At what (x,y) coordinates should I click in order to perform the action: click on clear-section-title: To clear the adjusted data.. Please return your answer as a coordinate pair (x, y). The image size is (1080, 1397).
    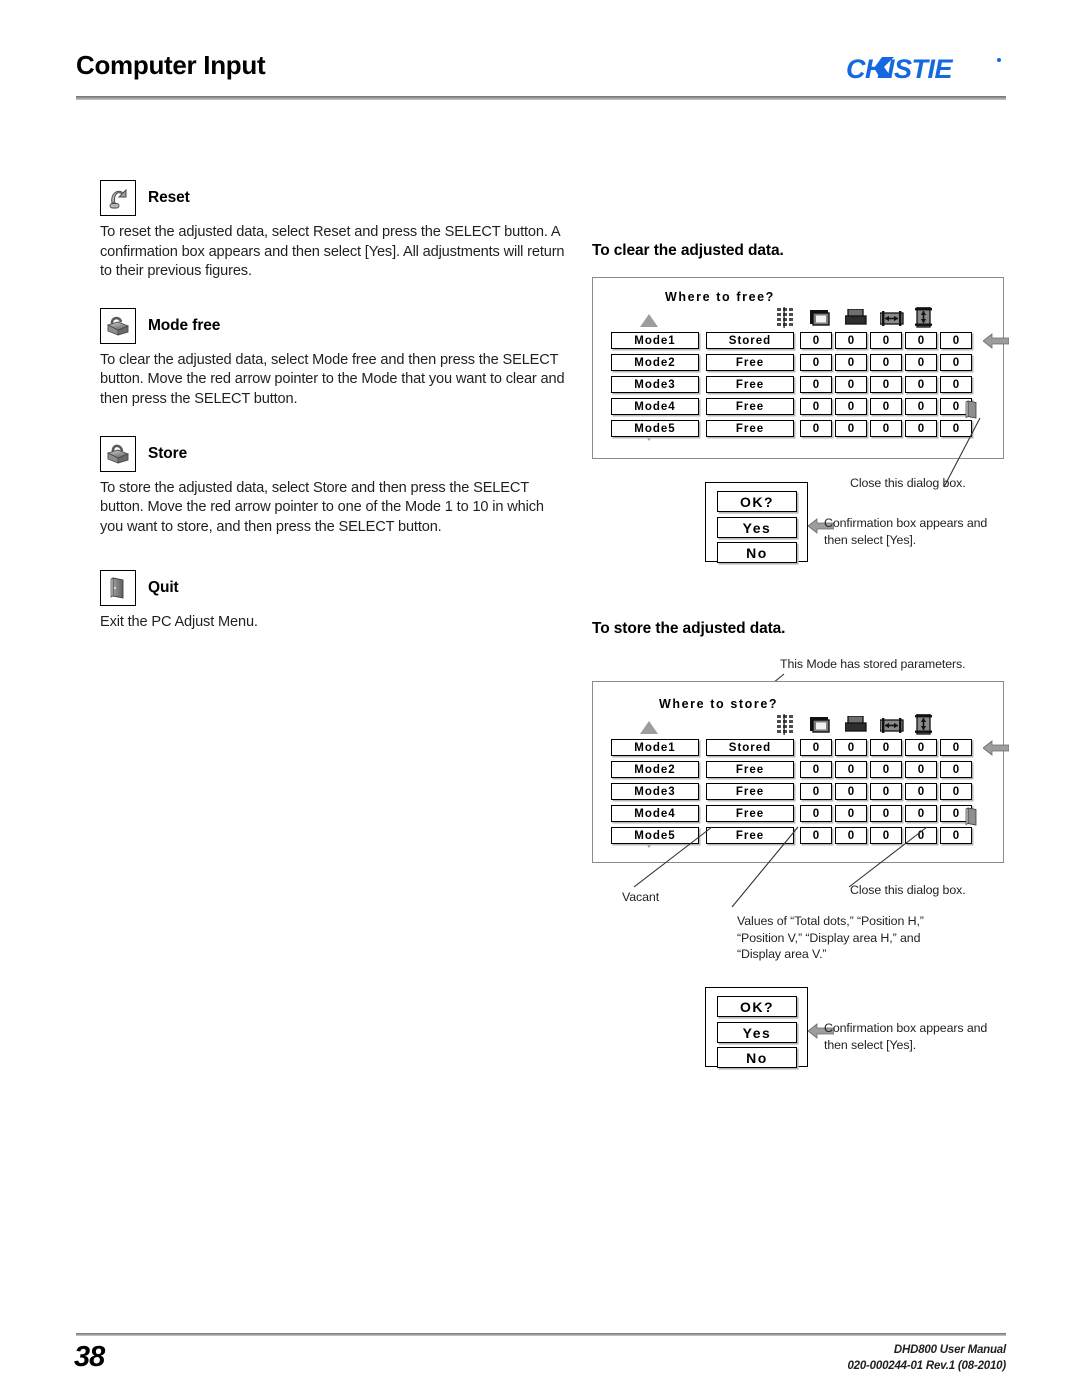
    Looking at the image, I should click on (688, 250).